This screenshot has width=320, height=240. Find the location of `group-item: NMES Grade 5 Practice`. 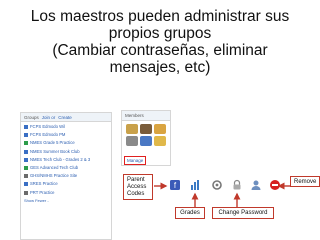

group-item: NMES Grade 5 Practice is located at coordinates (66, 143).